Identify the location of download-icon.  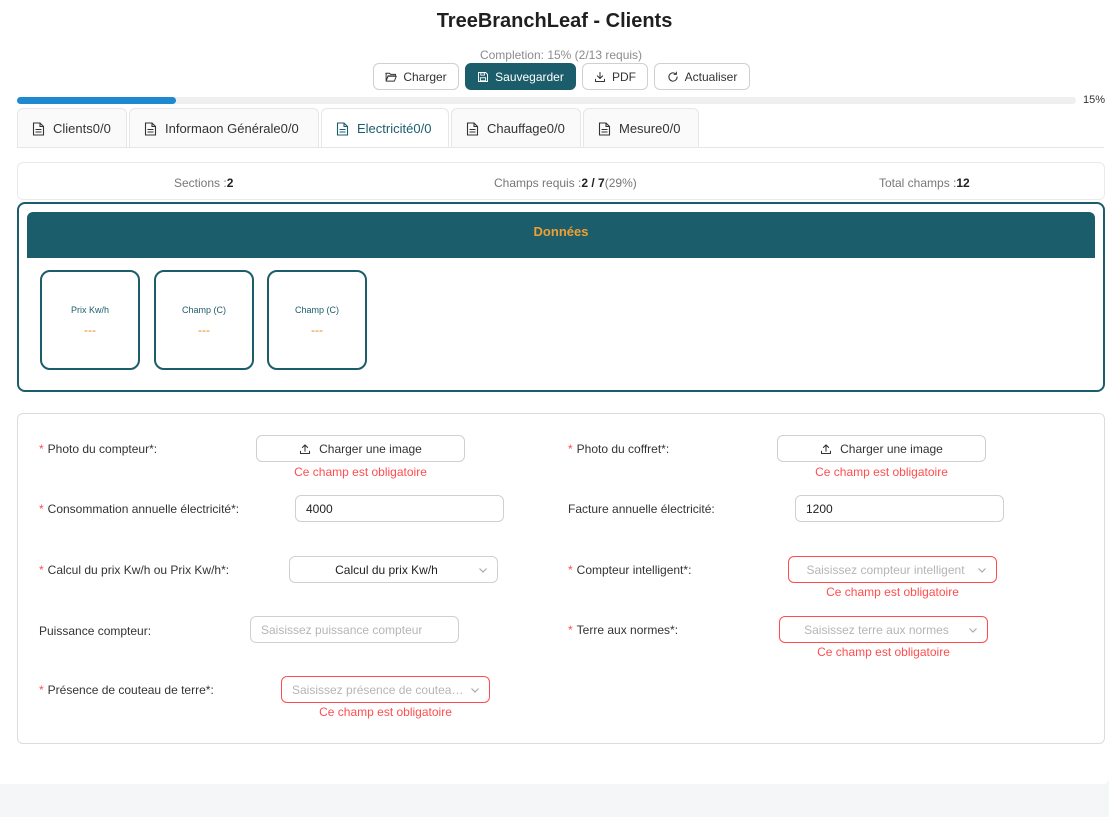
(600, 76).